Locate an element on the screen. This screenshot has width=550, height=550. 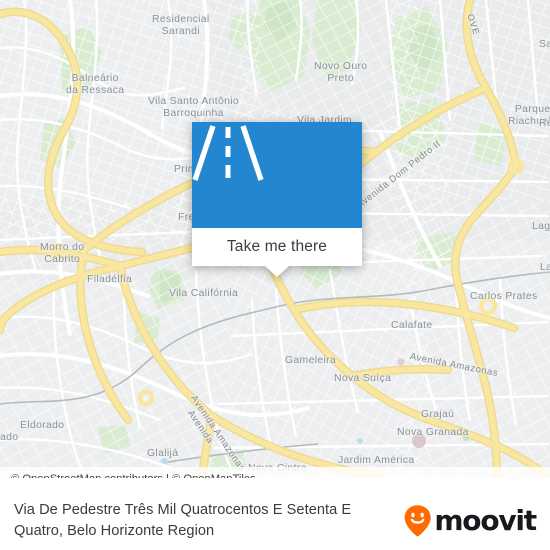
road-icon is located at coordinates (228, 153).